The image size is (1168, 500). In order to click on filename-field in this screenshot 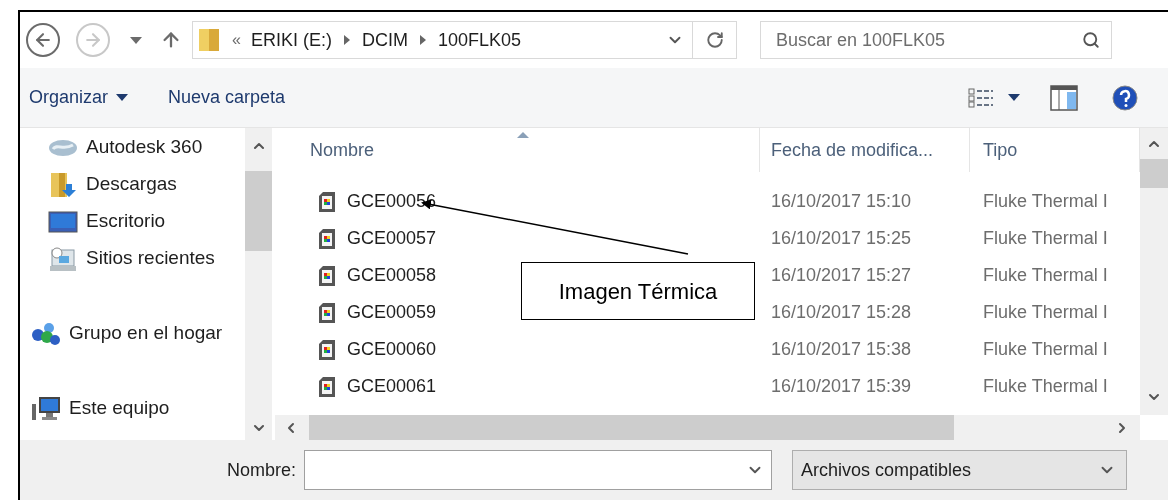, I will do `click(538, 470)`.